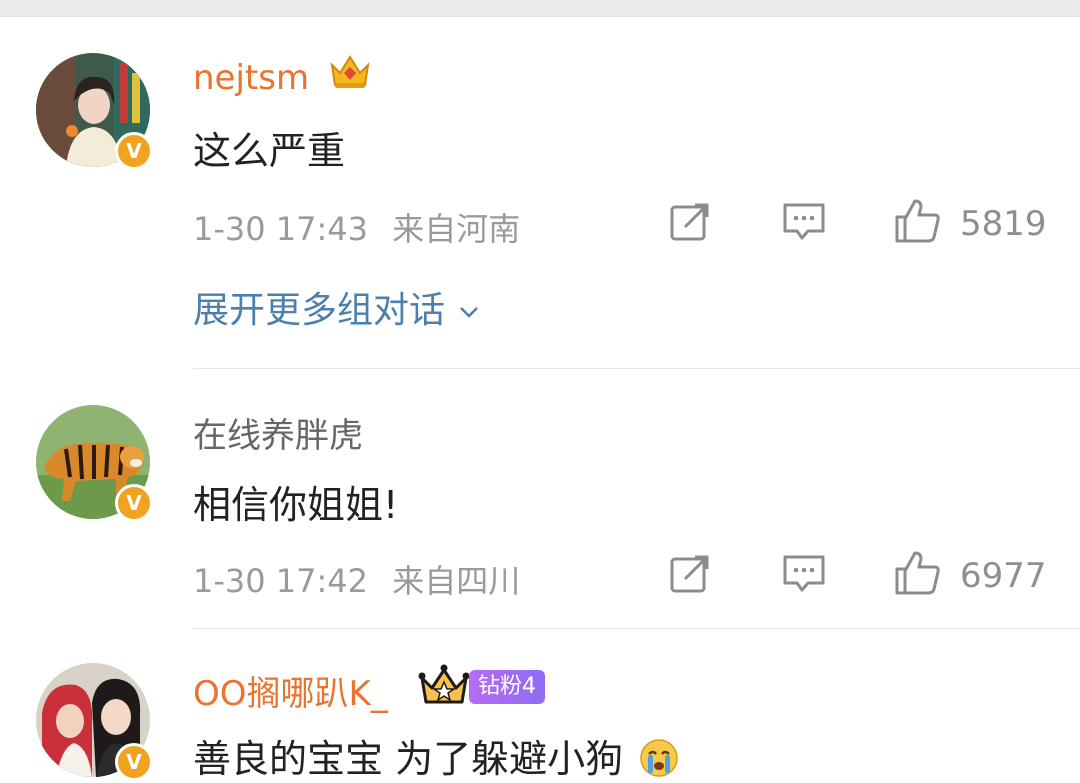 Image resolution: width=1080 pixels, height=783 pixels. What do you see at coordinates (296, 505) in the screenshot?
I see `comment-text: 相信你姐姐!` at bounding box center [296, 505].